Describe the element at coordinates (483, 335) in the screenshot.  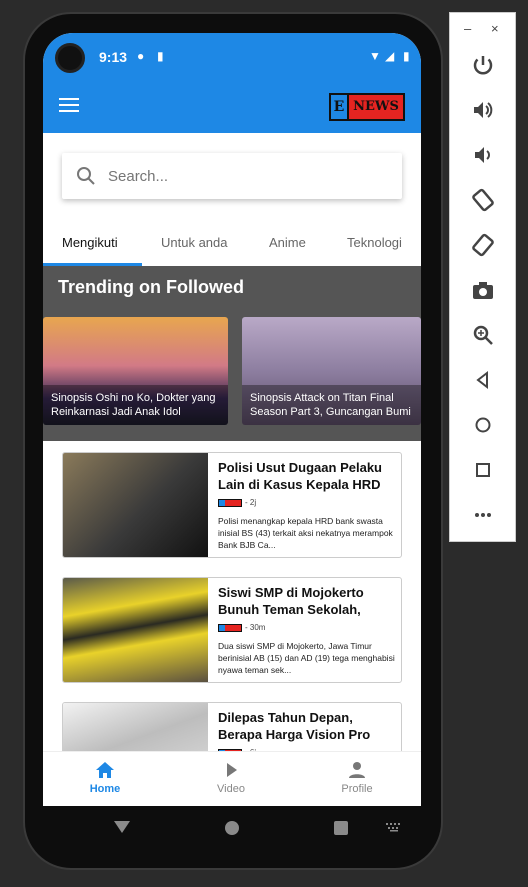
I see `zoom-icon` at that location.